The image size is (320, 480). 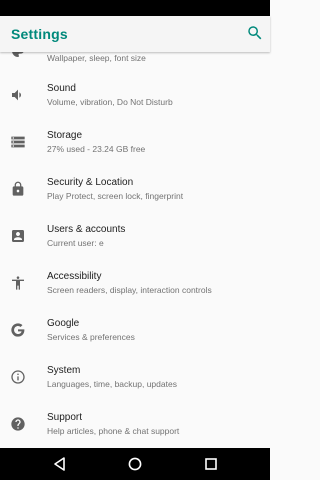 I want to click on back-icon, so click(x=60, y=464).